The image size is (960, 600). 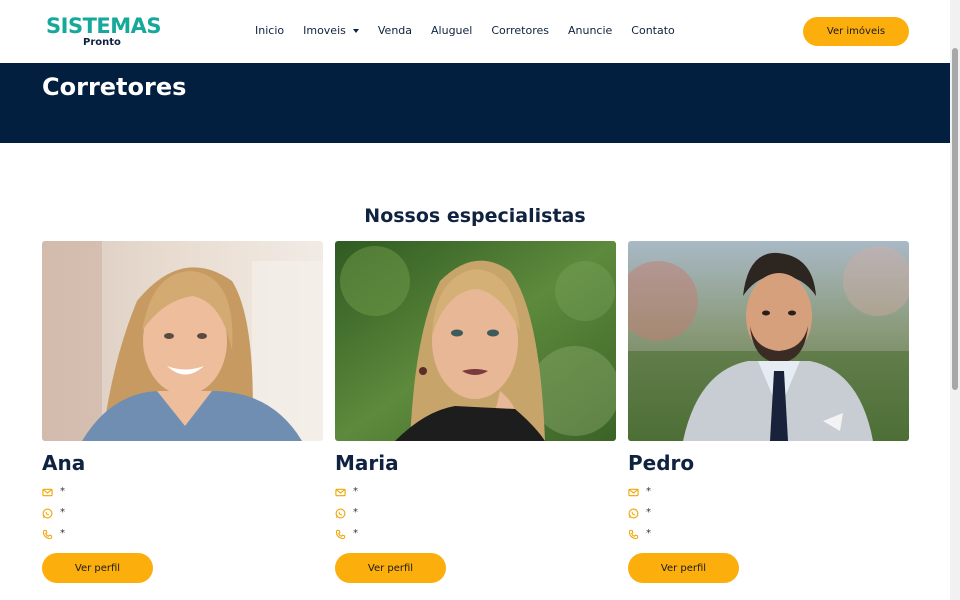 I want to click on nav-label: Inicio, so click(x=270, y=30).